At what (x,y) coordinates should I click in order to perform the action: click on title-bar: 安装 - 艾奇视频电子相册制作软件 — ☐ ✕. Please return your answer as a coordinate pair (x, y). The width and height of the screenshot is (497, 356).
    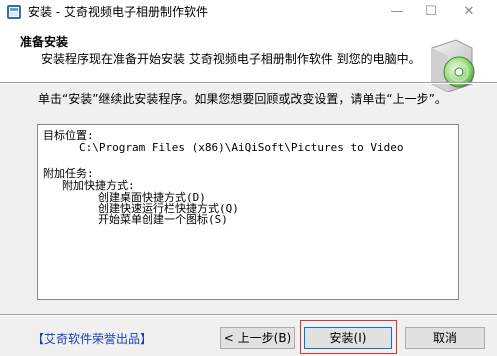
    Looking at the image, I should click on (248, 12).